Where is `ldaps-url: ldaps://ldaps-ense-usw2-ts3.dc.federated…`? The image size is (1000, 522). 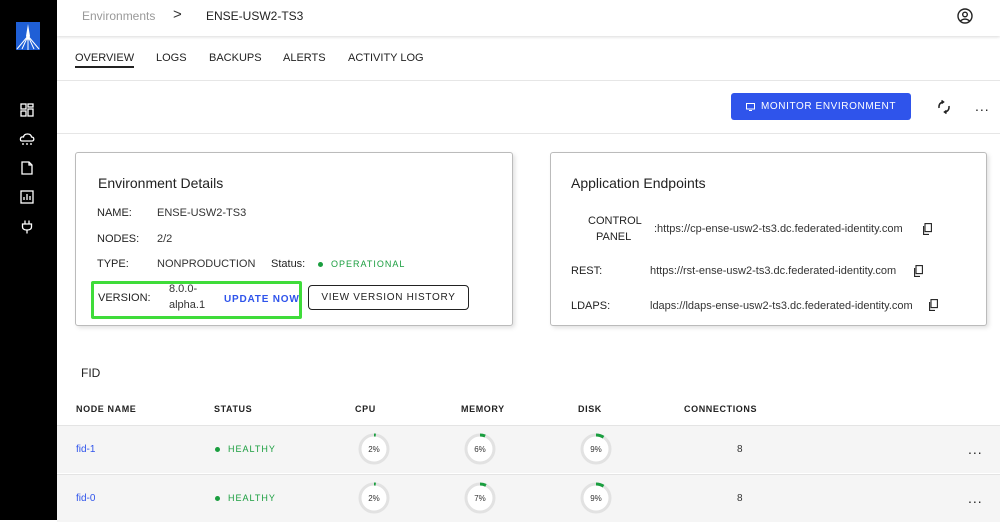 ldaps-url: ldaps://ldaps-ense-usw2-ts3.dc.federated… is located at coordinates (781, 306).